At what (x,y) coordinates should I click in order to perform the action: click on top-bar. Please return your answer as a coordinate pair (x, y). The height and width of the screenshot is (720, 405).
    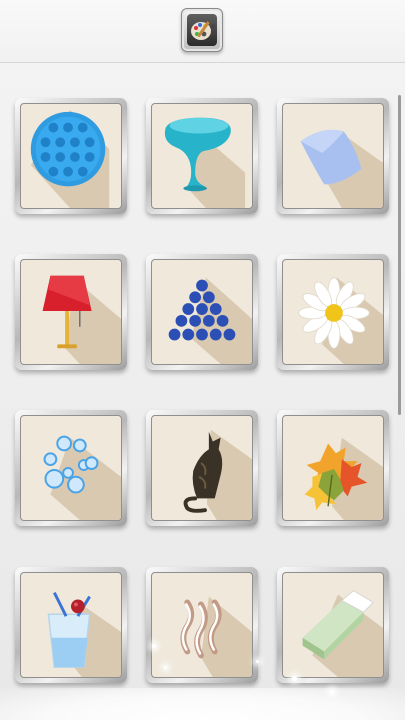
    Looking at the image, I should click on (202, 31).